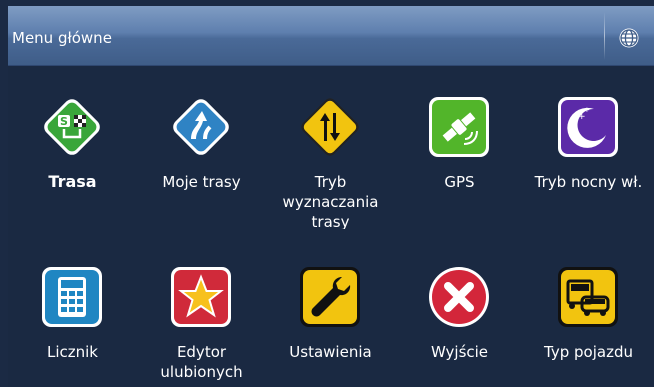  What do you see at coordinates (588, 182) in the screenshot?
I see `menu-item-label: Tryb nocny wł.` at bounding box center [588, 182].